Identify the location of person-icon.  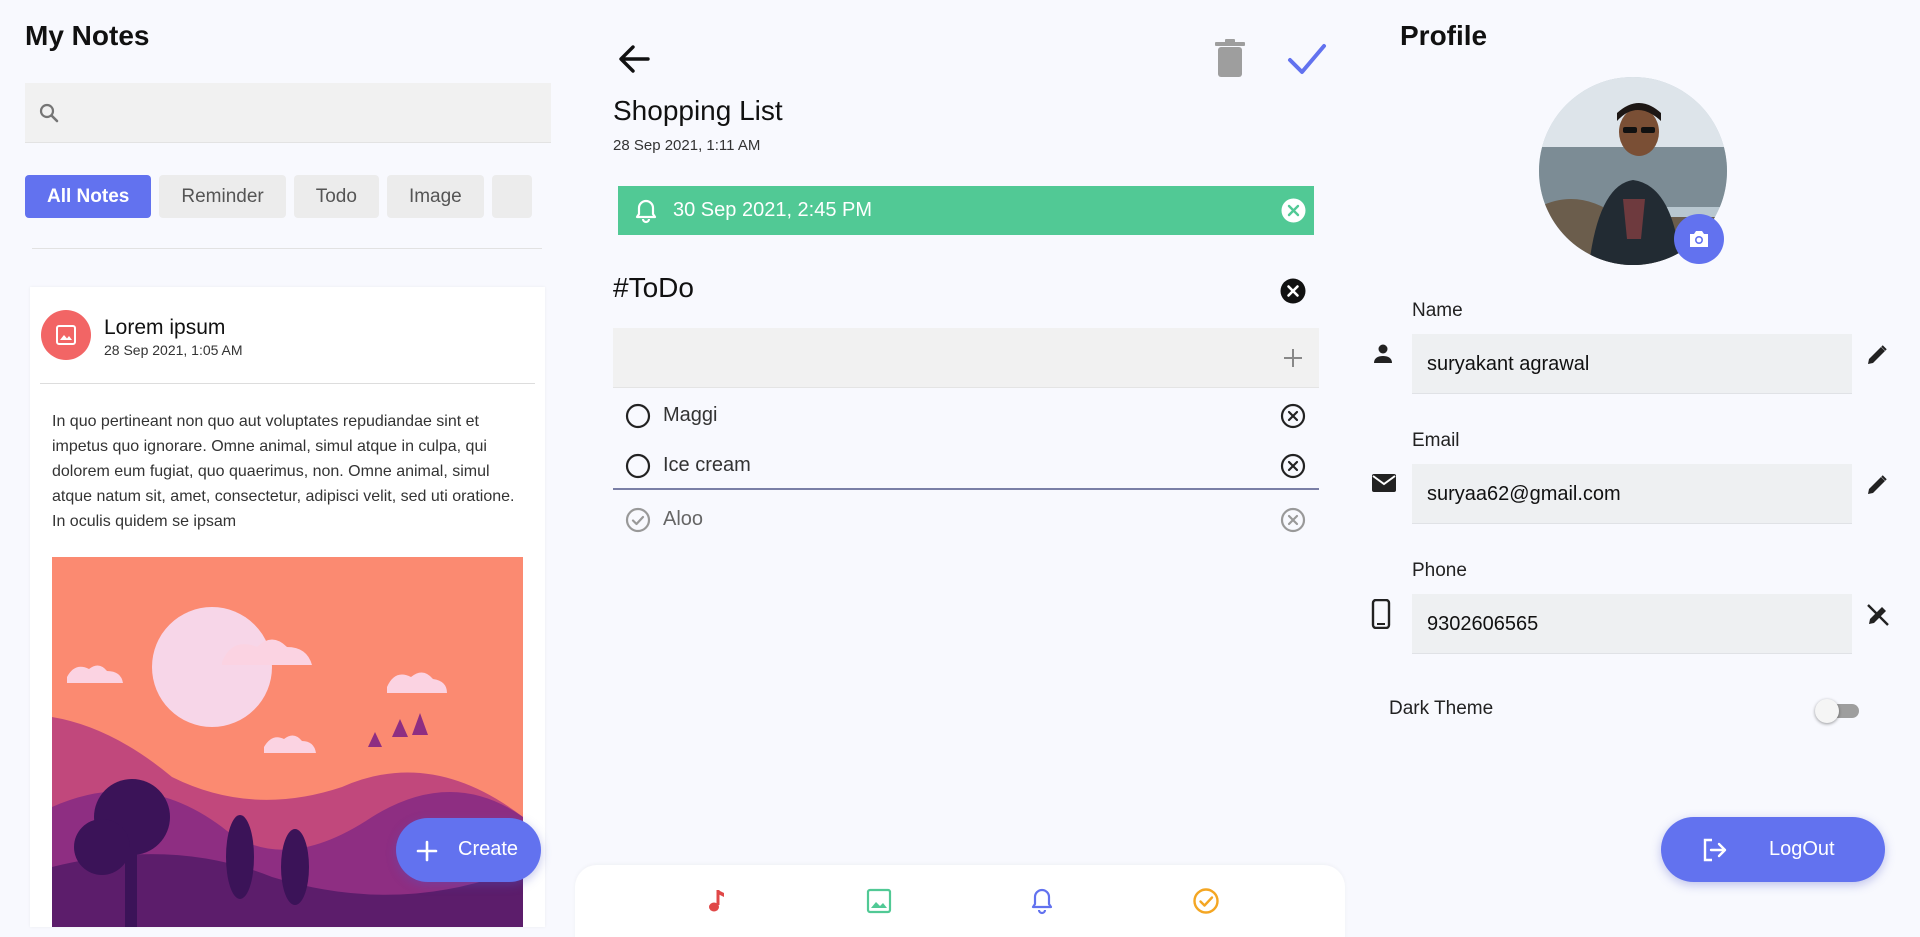
(1383, 353).